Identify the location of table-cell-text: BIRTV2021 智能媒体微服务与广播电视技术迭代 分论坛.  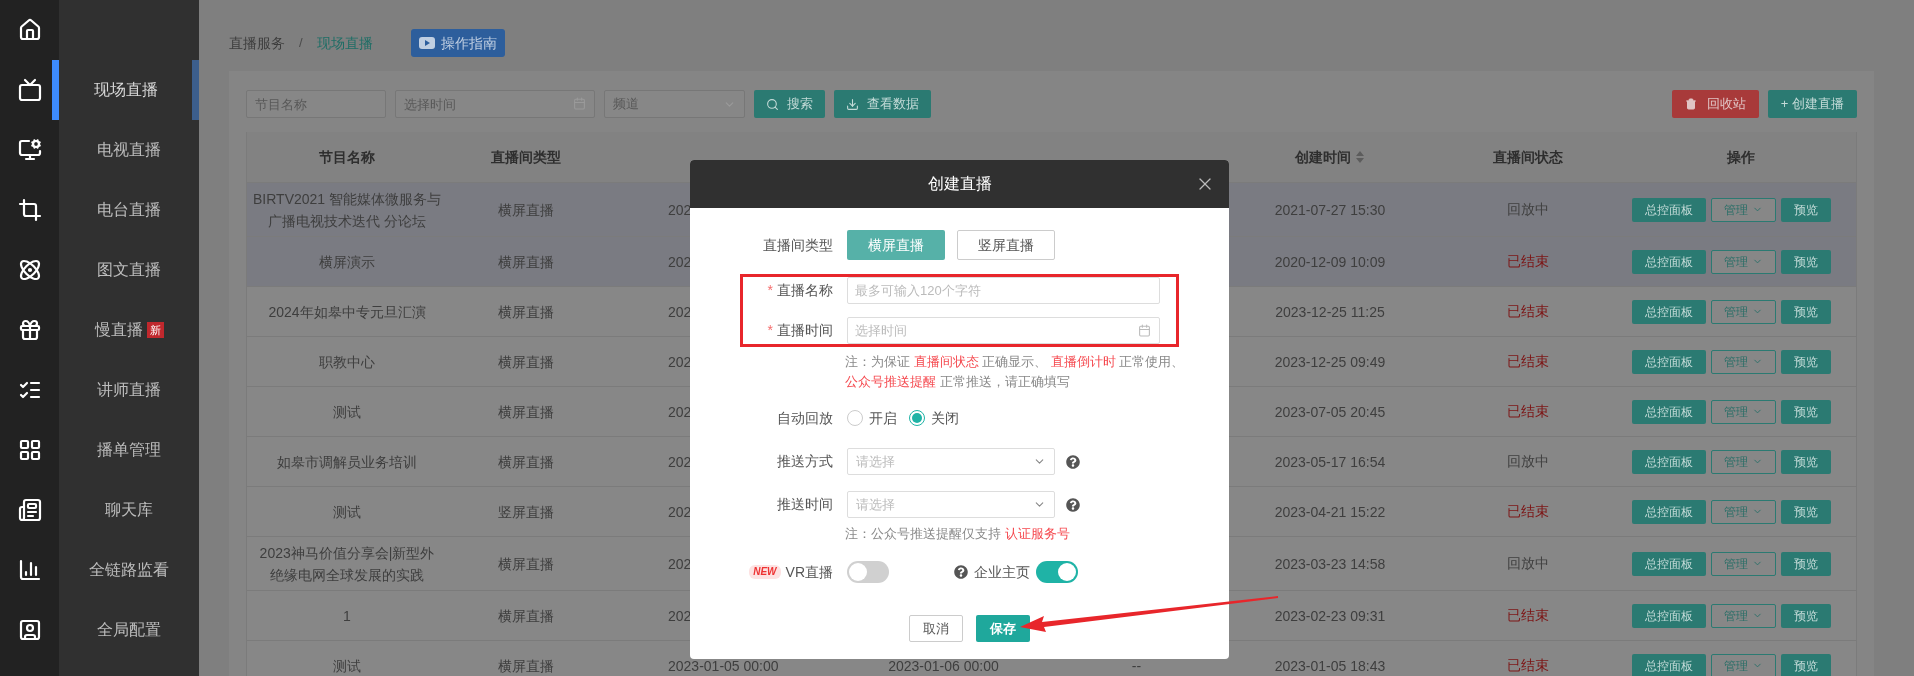
(347, 210).